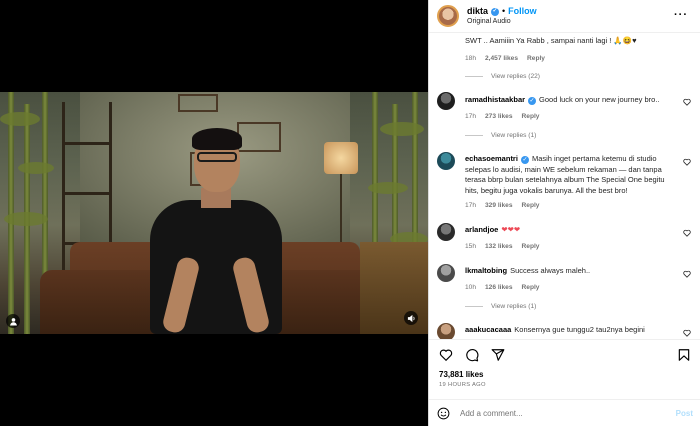 The height and width of the screenshot is (426, 700). I want to click on comment-meta: 17h 329 likes Reply, so click(502, 205).